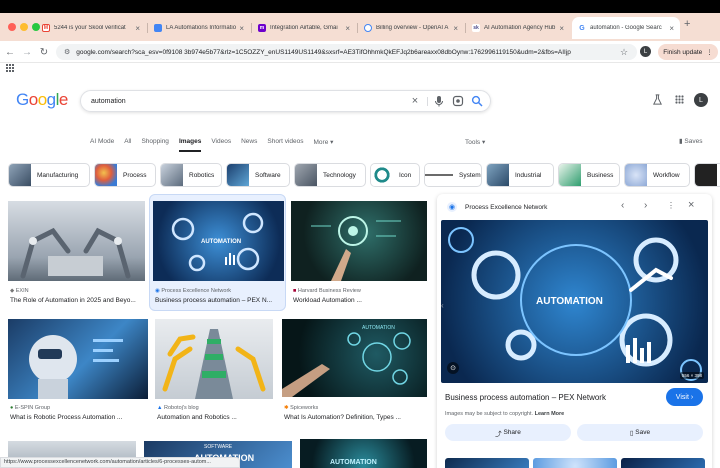  What do you see at coordinates (624, 52) in the screenshot?
I see `bookmark-star-icon: ☆` at bounding box center [624, 52].